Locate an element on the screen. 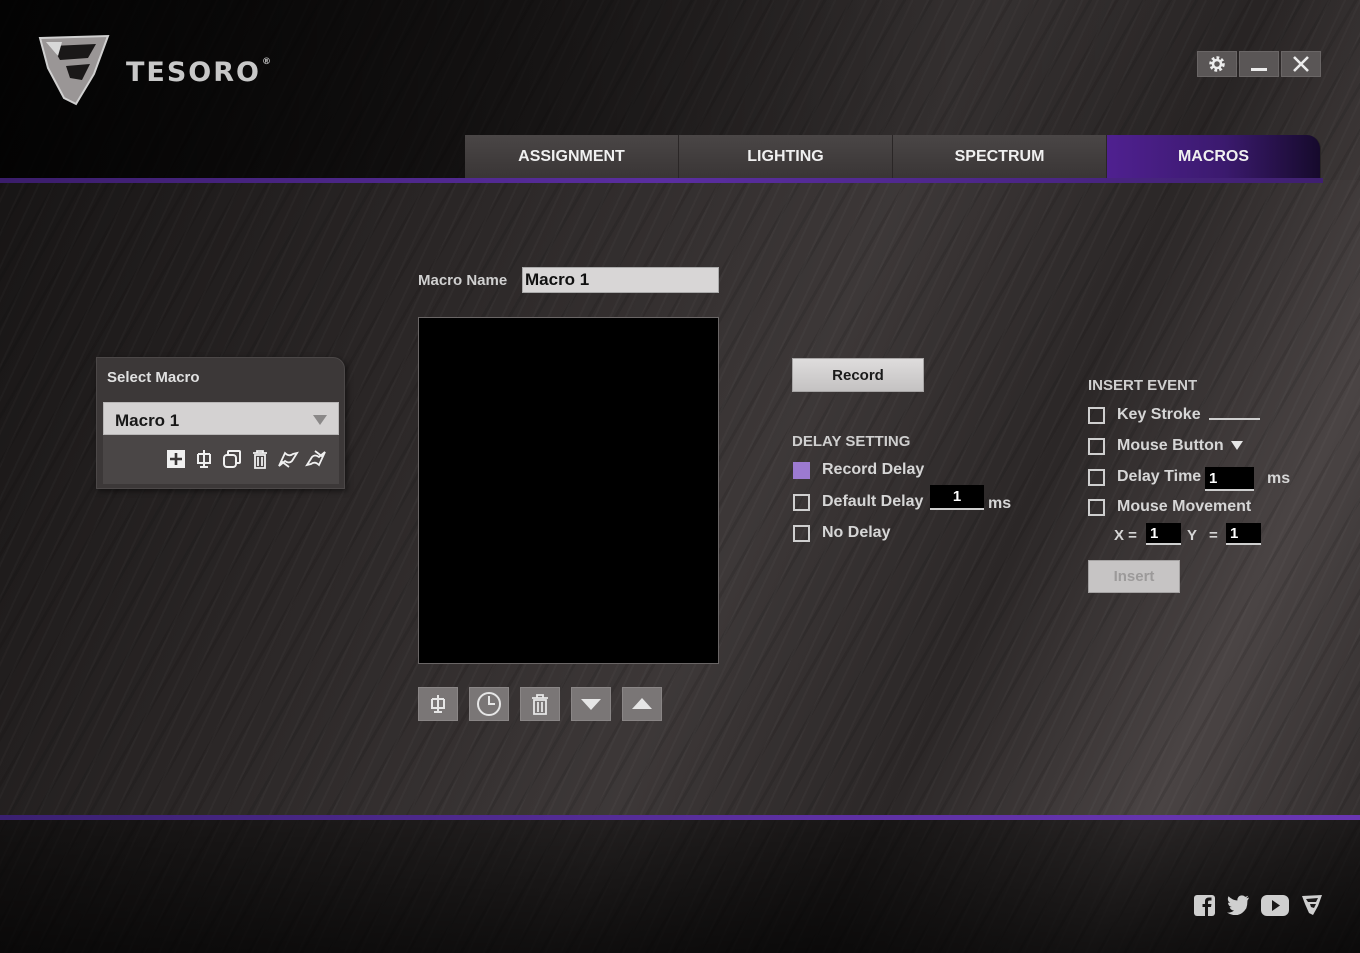 This screenshot has height=953, width=1360. minimize-button is located at coordinates (1259, 64).